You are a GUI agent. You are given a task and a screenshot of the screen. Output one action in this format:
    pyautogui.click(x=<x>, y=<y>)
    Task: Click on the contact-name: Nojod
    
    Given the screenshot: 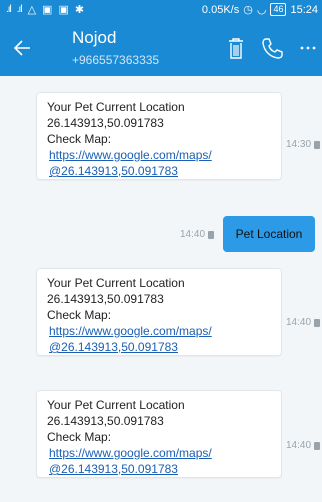 What is the action you would take?
    pyautogui.click(x=94, y=37)
    